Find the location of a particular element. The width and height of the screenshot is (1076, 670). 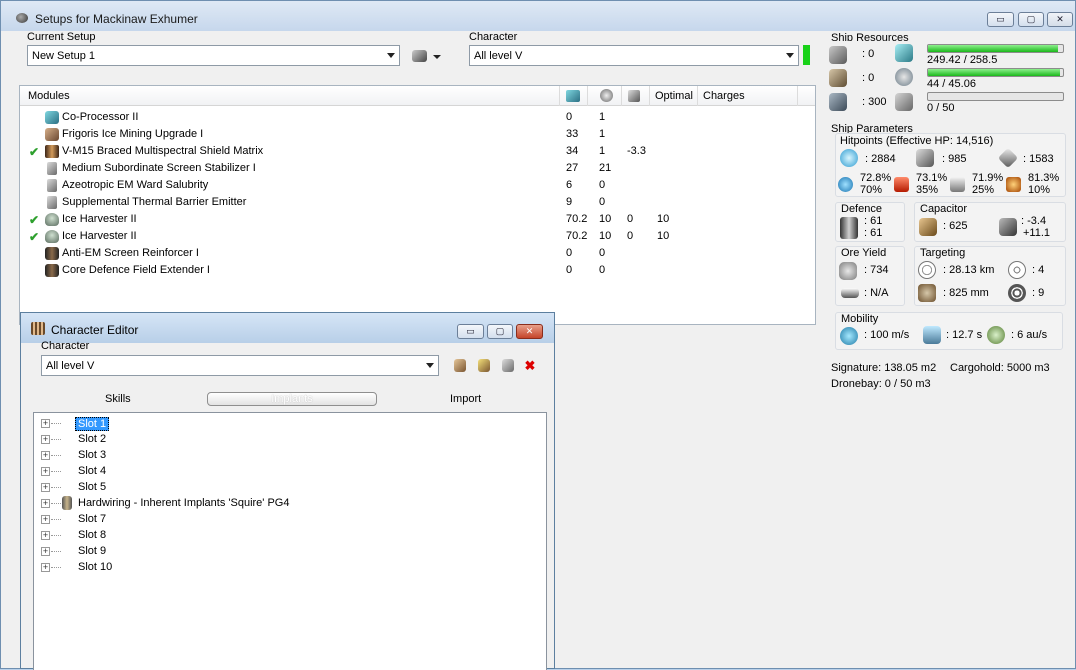

module-row: Anti-EM Screen Reinforcer I 0 0 is located at coordinates (417, 253).